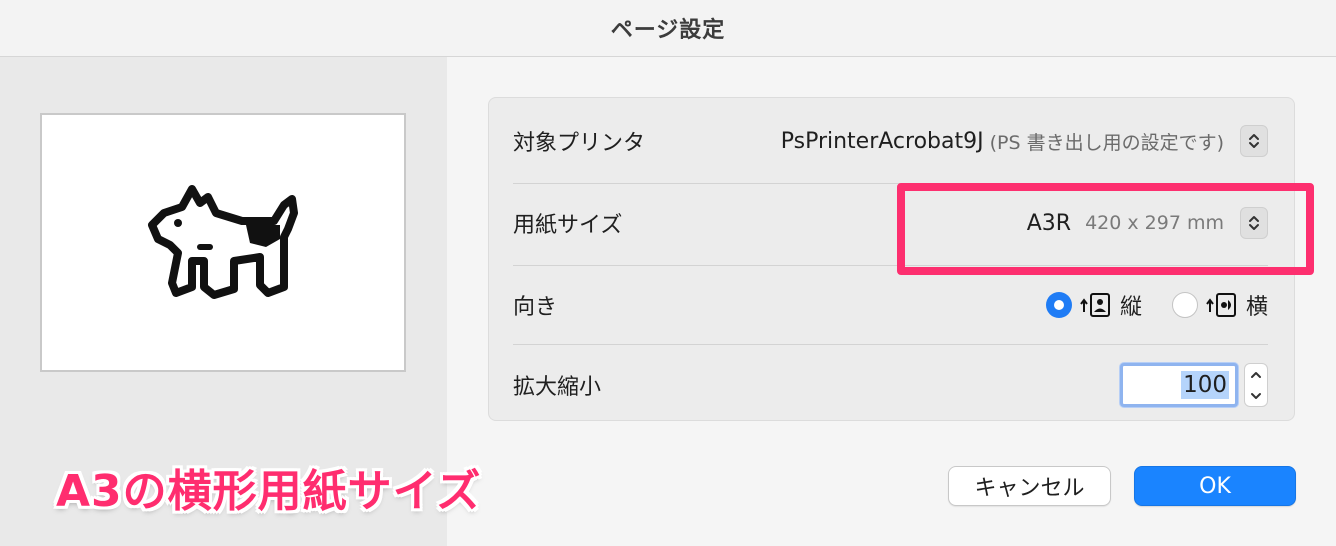 This screenshot has height=546, width=1336. I want to click on orientation-label: 向き, so click(535, 307).